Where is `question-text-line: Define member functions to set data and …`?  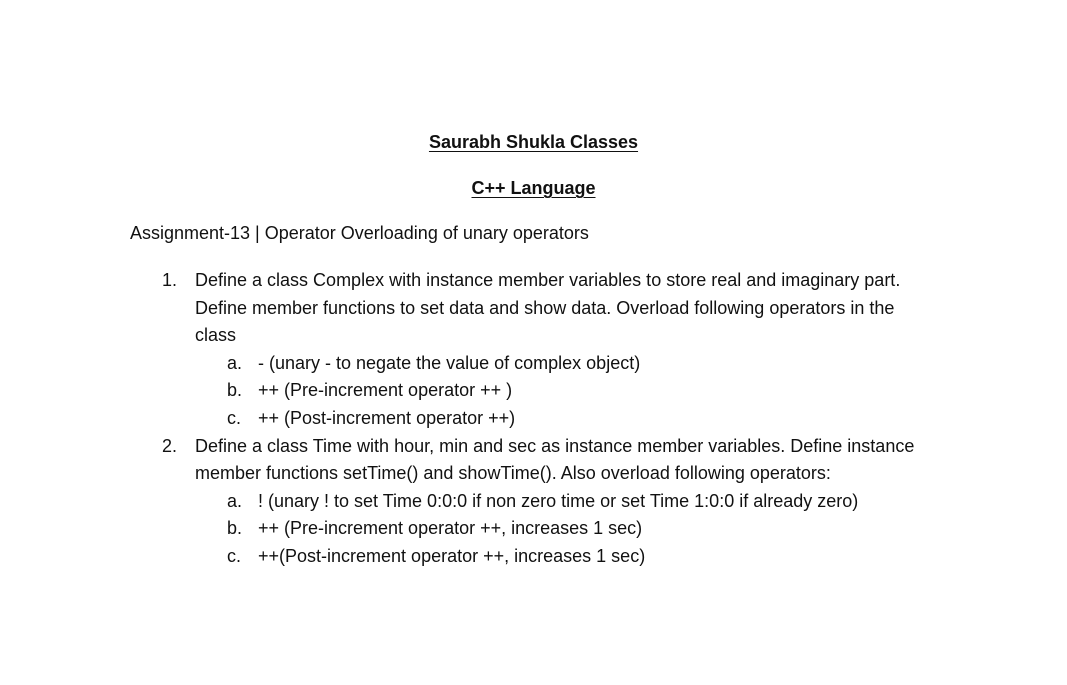
question-text-line: Define member functions to set data and … is located at coordinates (545, 307).